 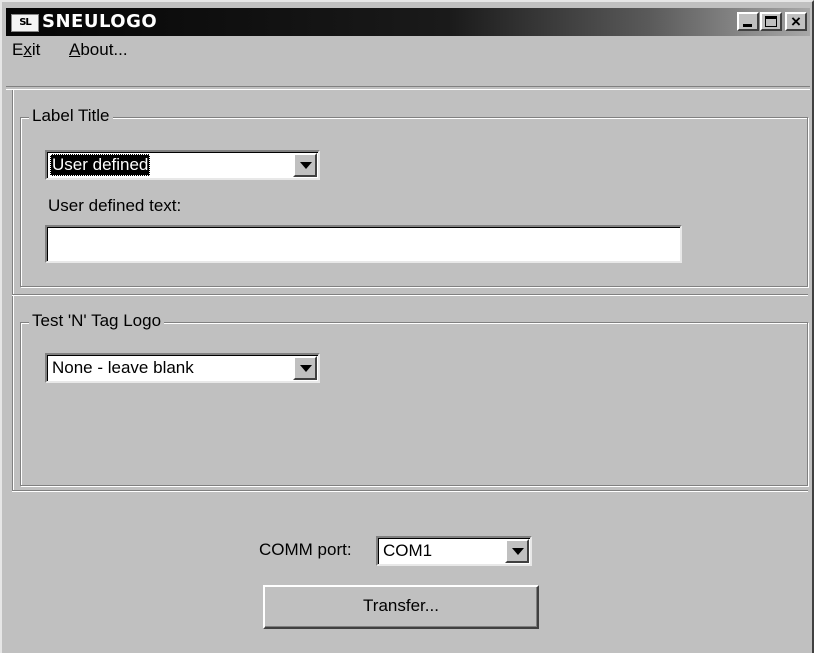 What do you see at coordinates (123, 367) in the screenshot?
I see `logo-value: None - leave blank` at bounding box center [123, 367].